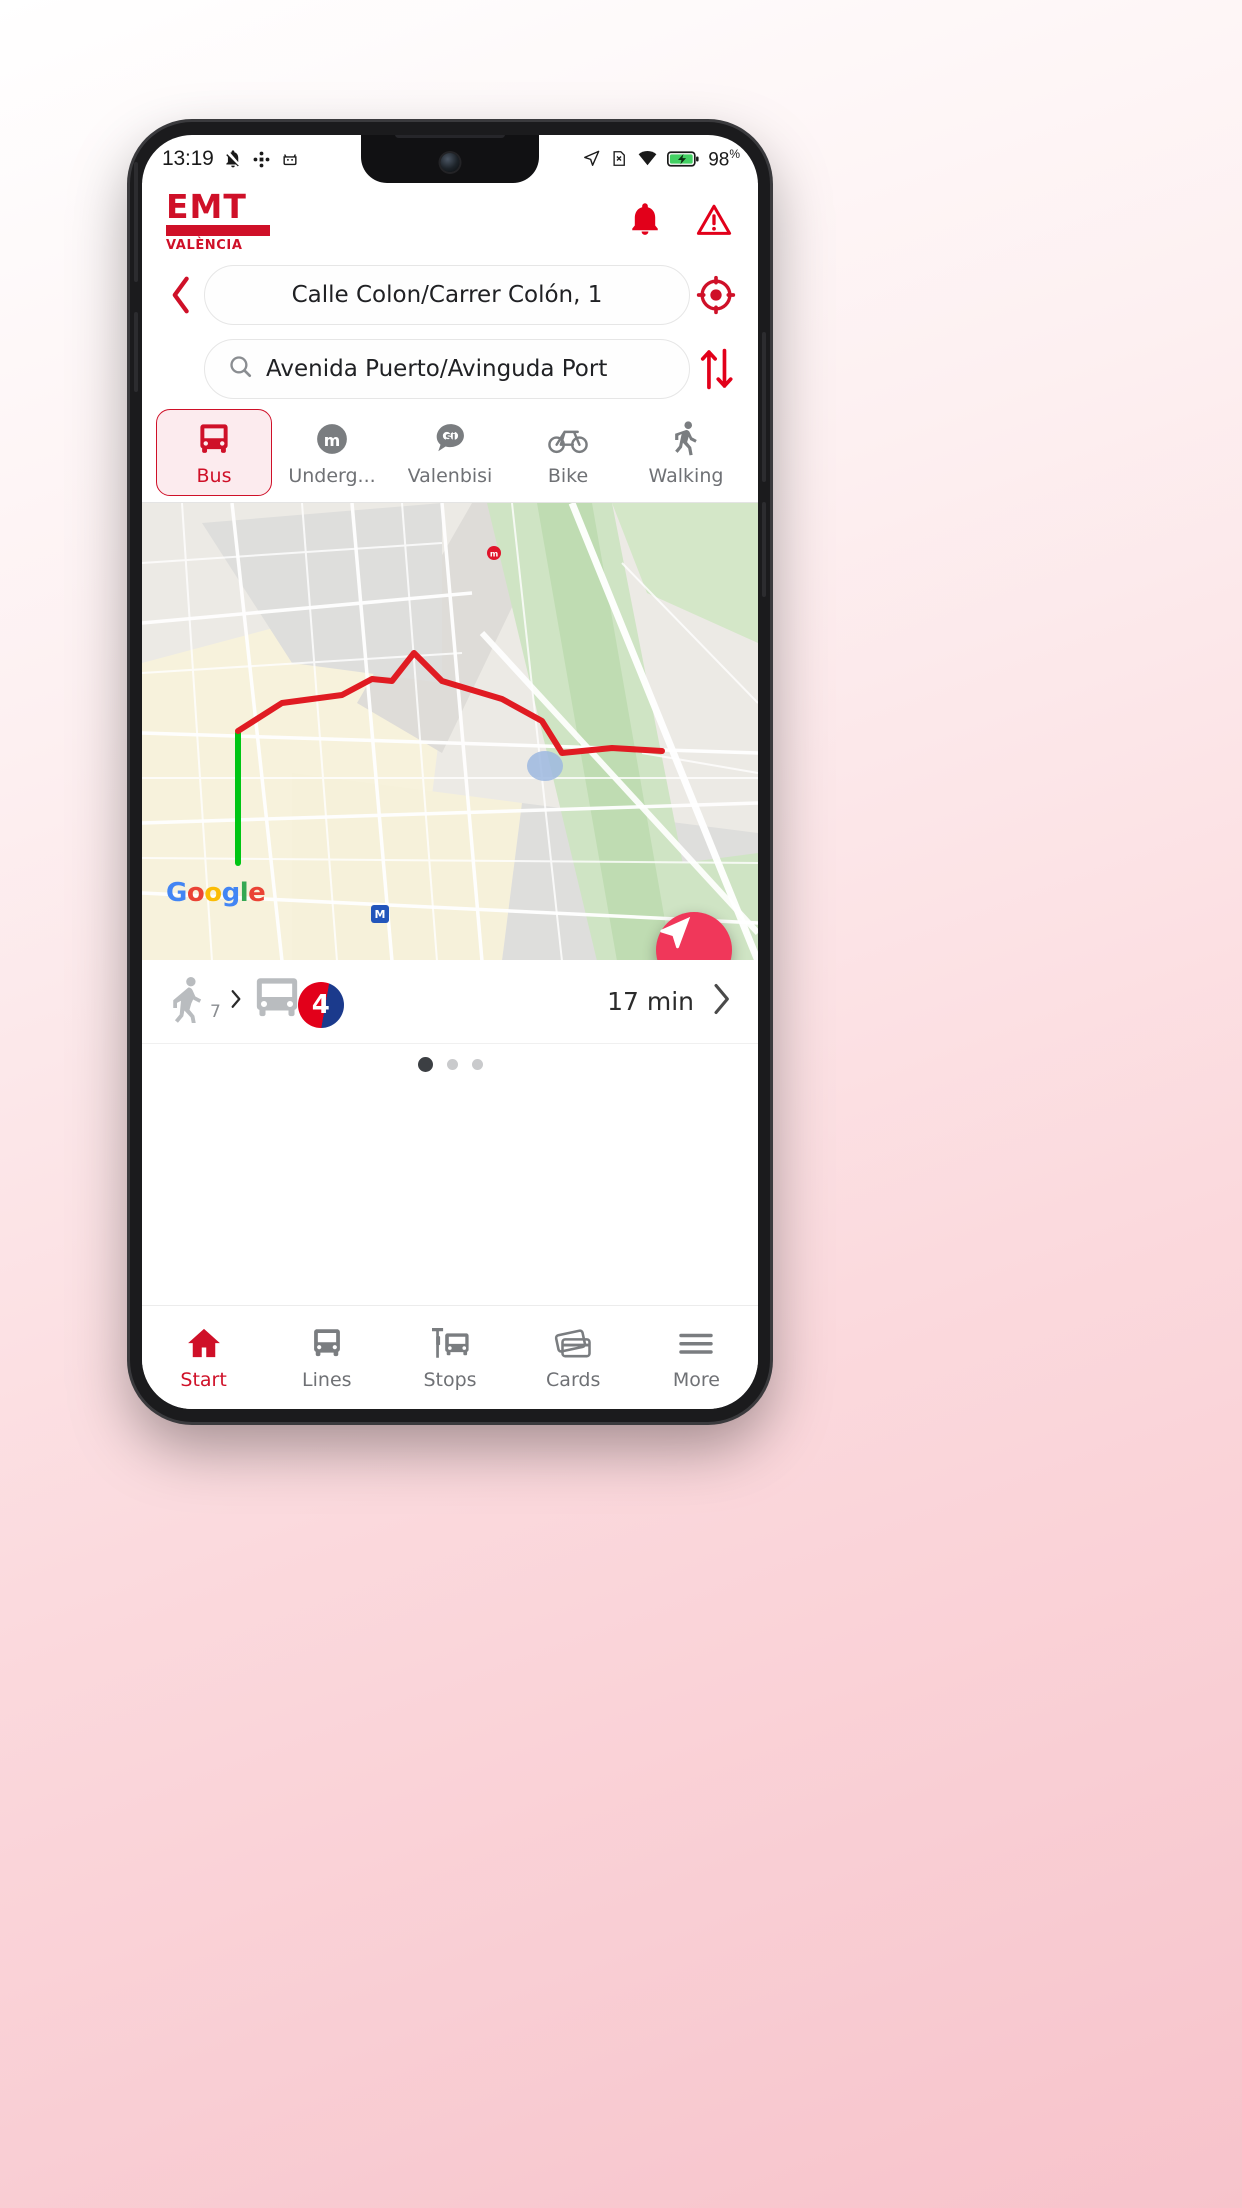 The width and height of the screenshot is (1242, 2208). I want to click on origin-row: Calle Colon/Carrer Colón, 1, so click(450, 295).